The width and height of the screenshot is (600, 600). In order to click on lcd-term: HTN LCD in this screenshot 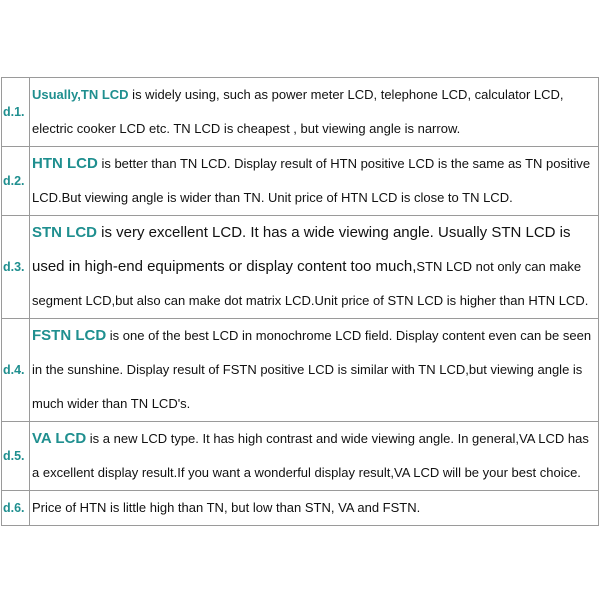, I will do `click(65, 163)`.